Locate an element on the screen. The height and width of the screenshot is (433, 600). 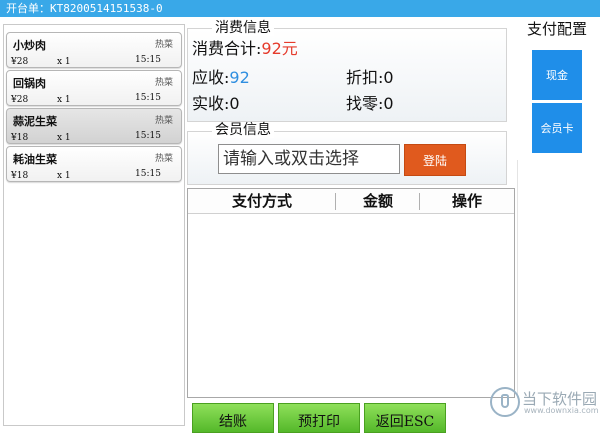
login-button-label: 登陆 is located at coordinates (434, 160).